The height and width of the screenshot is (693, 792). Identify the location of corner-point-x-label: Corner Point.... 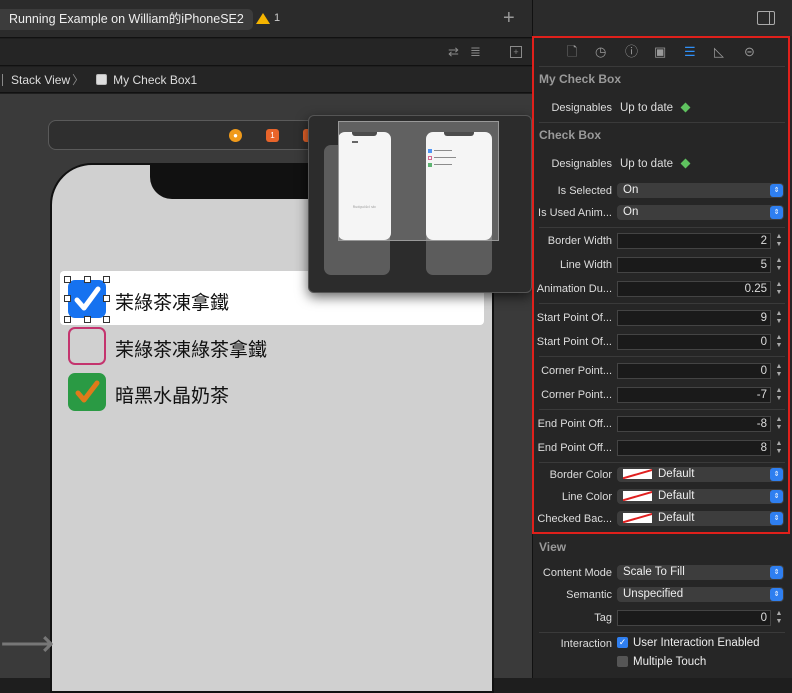
(576, 371).